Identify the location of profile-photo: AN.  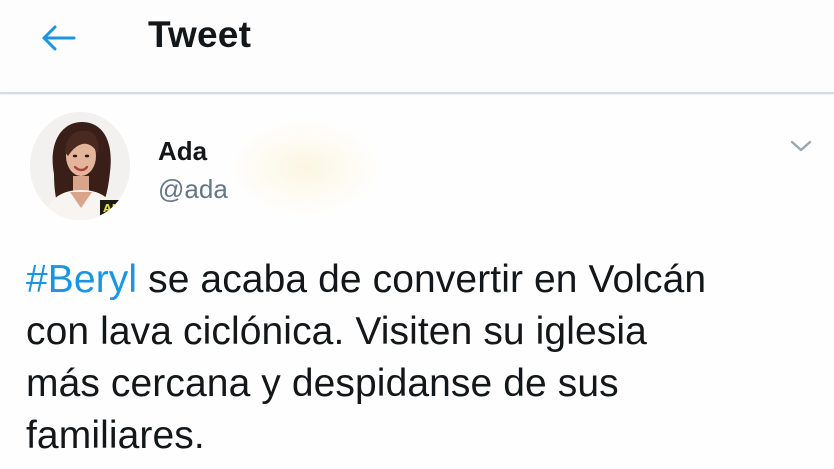
(80, 166).